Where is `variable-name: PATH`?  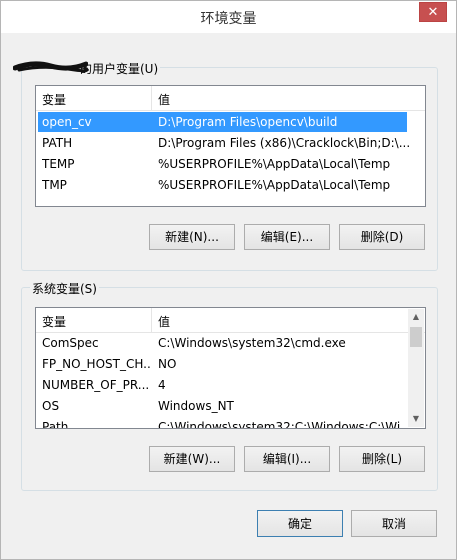 variable-name: PATH is located at coordinates (57, 143).